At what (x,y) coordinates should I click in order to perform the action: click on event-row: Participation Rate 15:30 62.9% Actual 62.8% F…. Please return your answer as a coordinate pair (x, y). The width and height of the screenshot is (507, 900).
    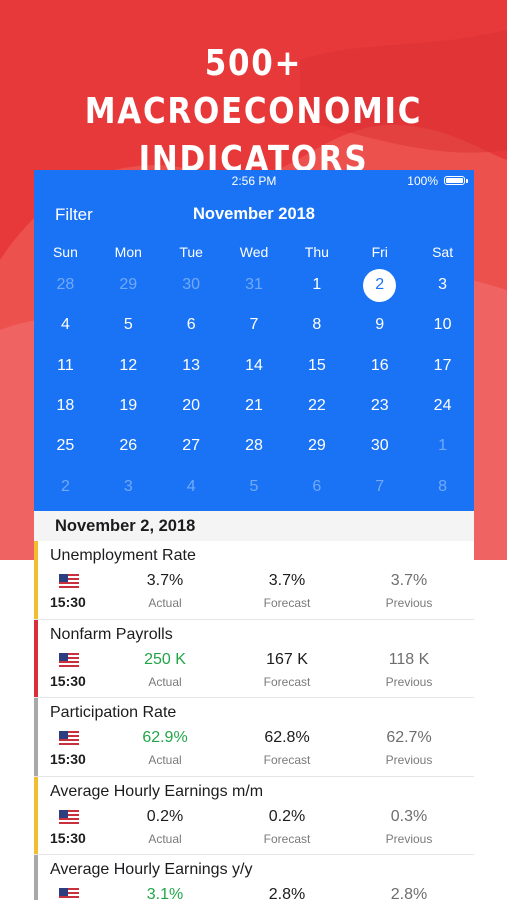
    Looking at the image, I should click on (254, 737).